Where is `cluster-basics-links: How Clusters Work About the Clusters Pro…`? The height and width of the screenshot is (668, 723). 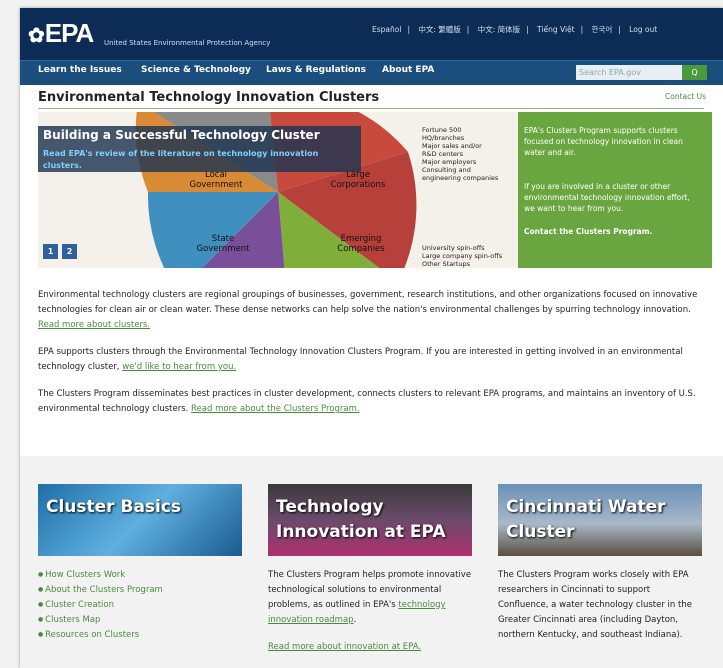 cluster-basics-links: How Clusters Work About the Clusters Pro… is located at coordinates (140, 605).